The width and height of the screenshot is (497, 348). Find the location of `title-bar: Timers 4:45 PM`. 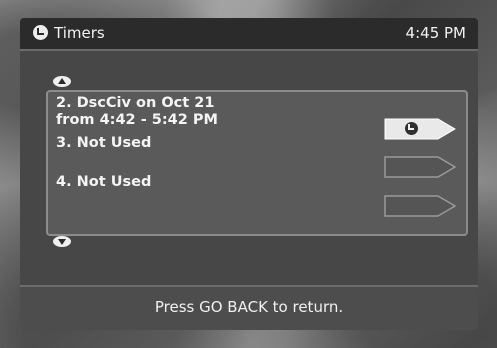

title-bar: Timers 4:45 PM is located at coordinates (249, 34).